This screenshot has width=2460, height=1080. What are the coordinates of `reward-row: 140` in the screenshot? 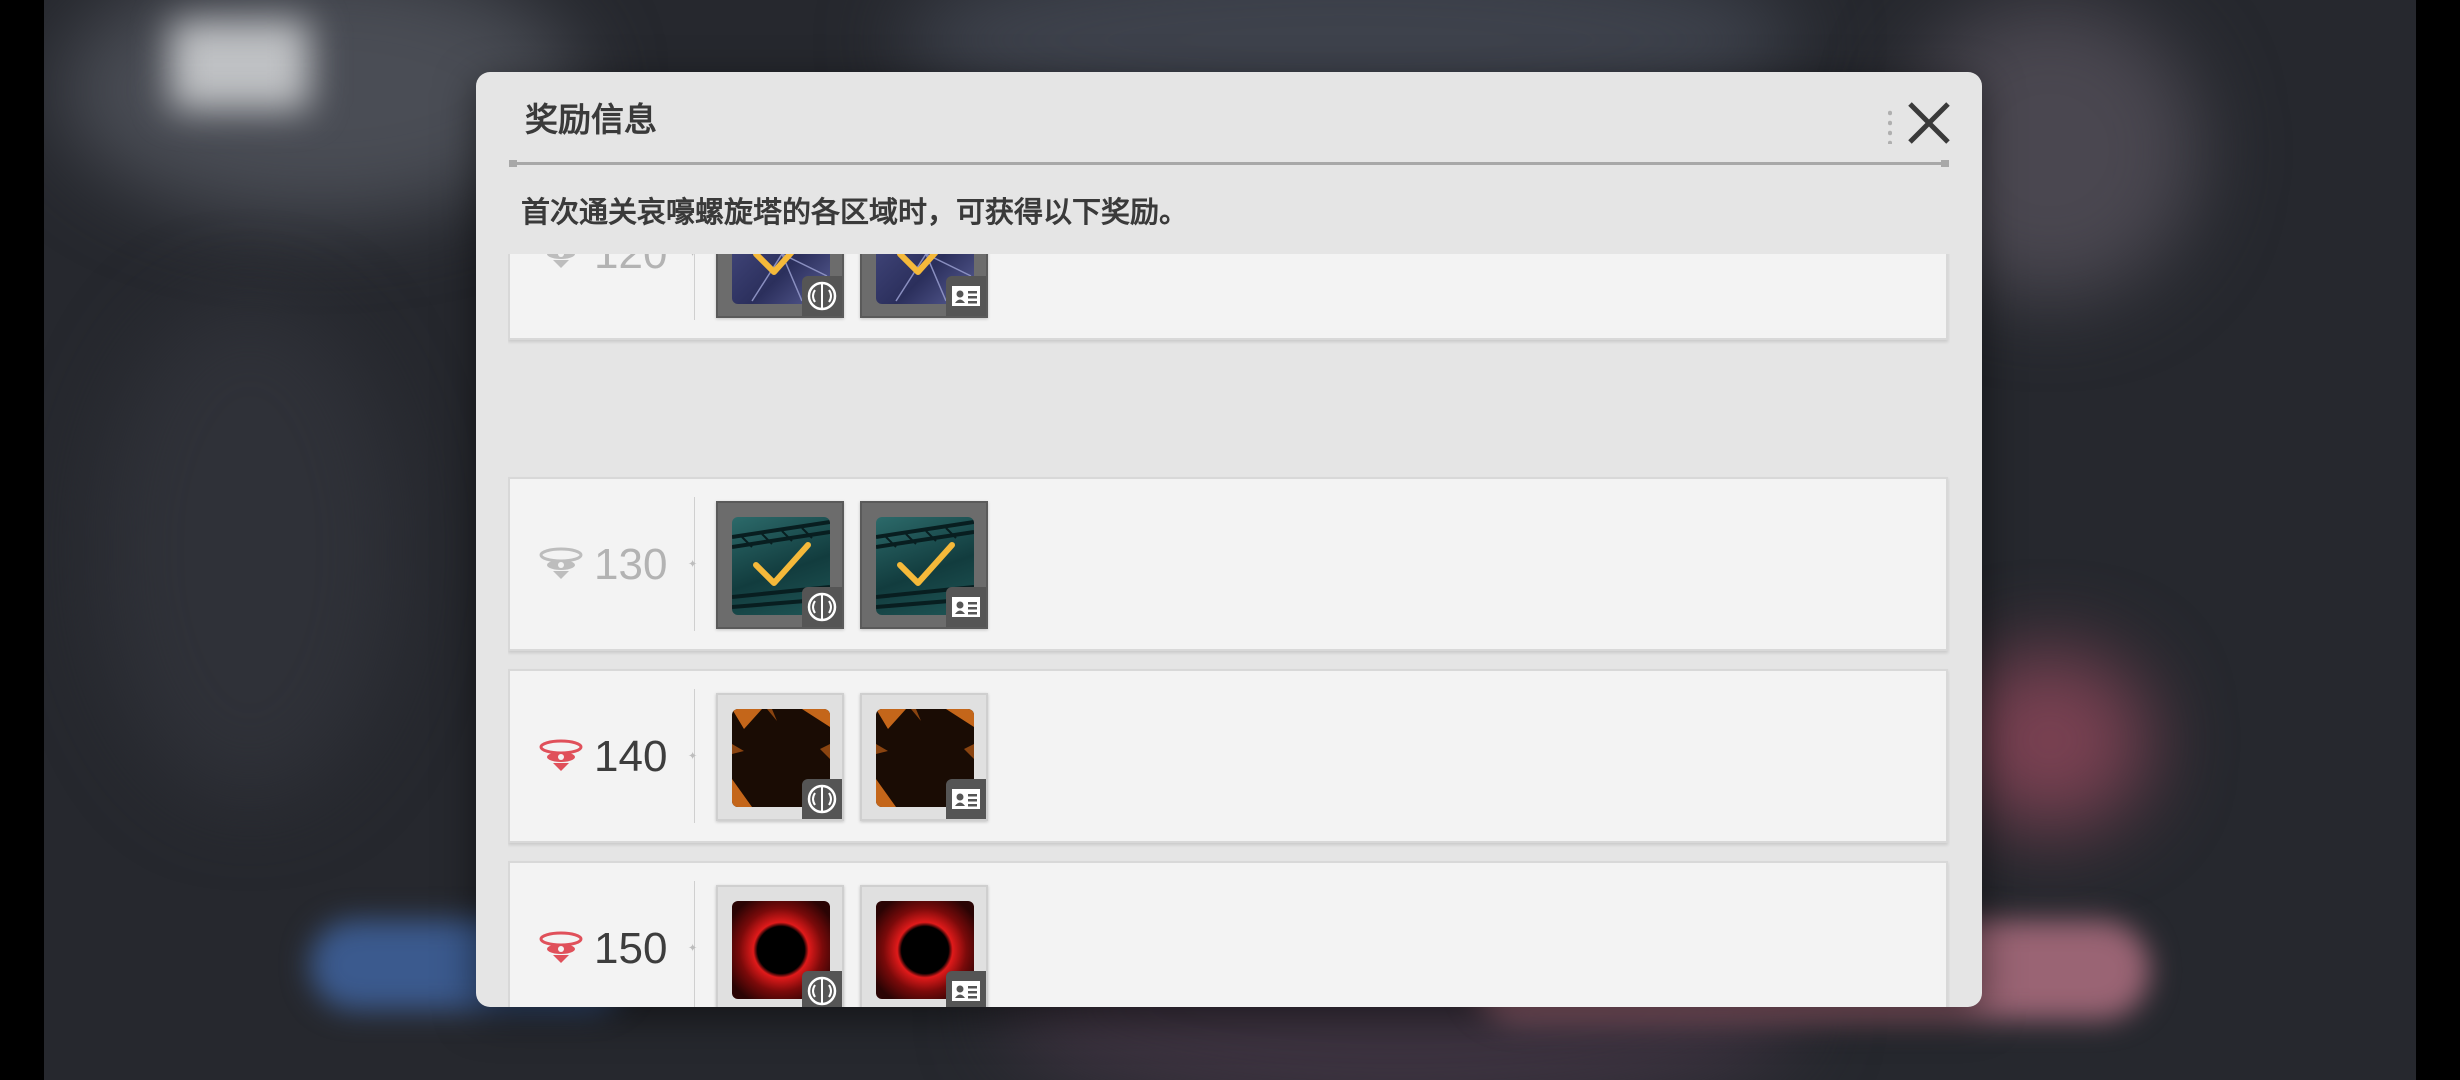 It's located at (1228, 756).